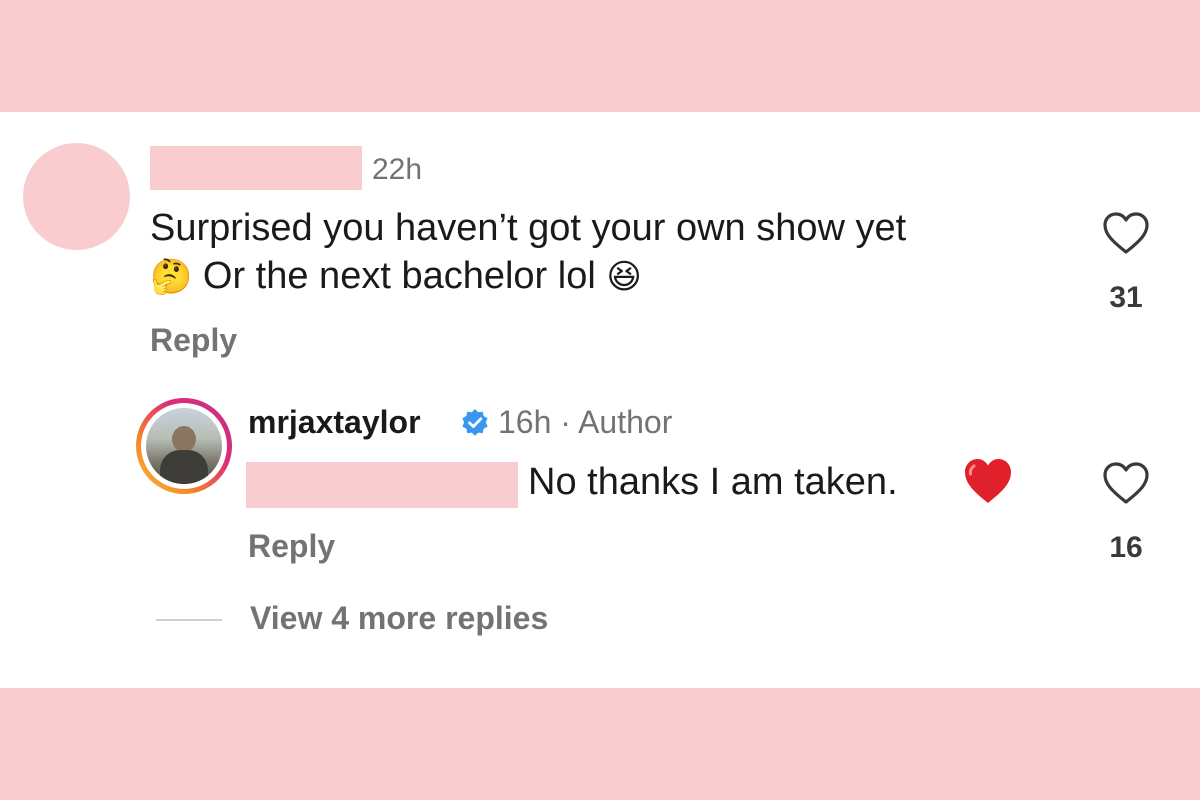 This screenshot has height=800, width=1200. Describe the element at coordinates (184, 467) in the screenshot. I see `avatar-photo-body` at that location.